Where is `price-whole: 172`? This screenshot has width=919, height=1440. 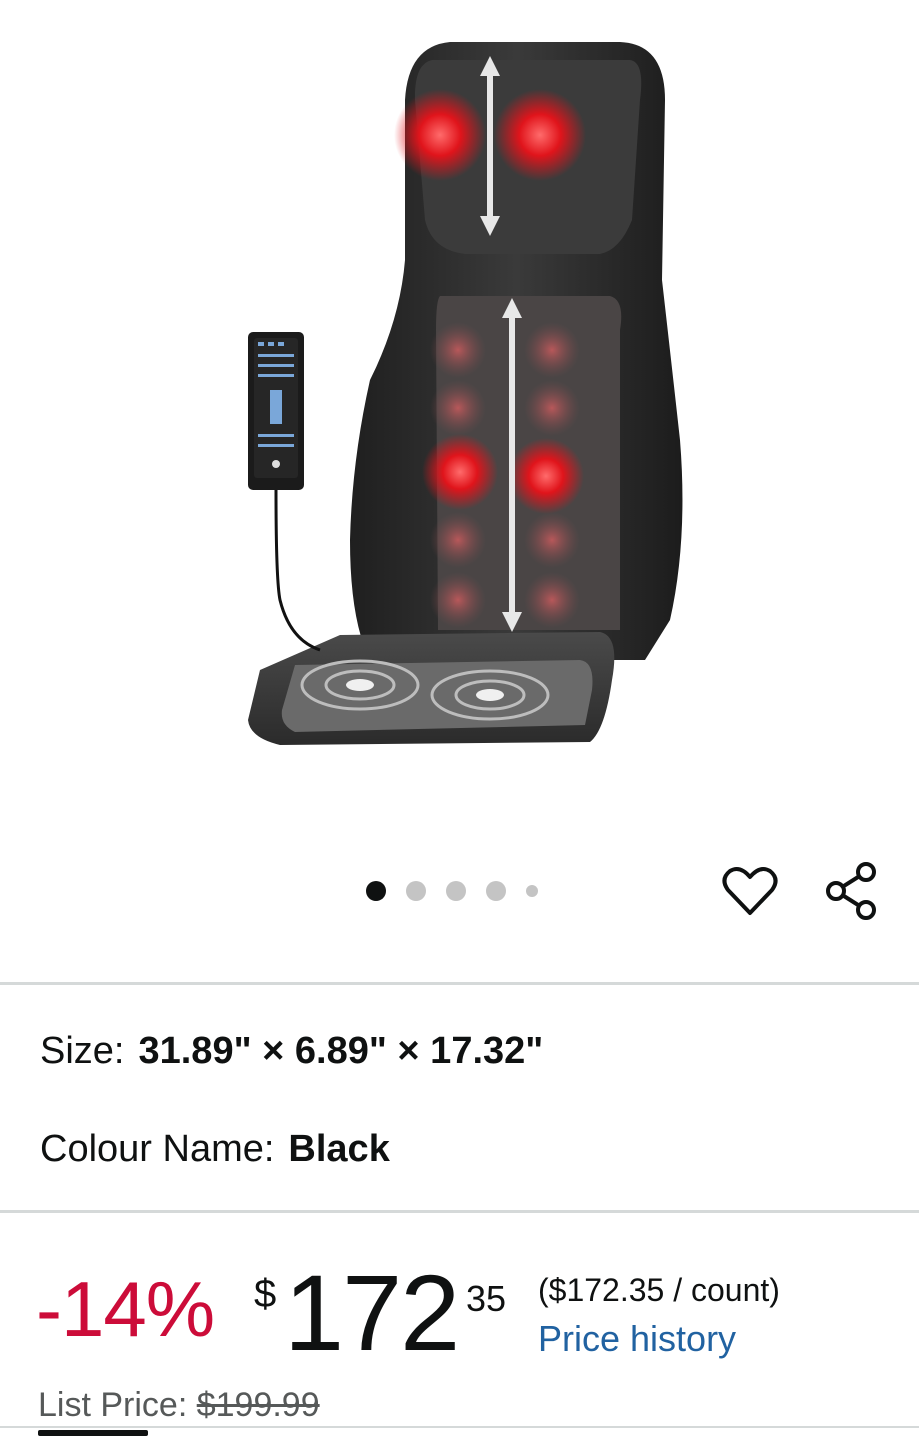 price-whole: 172 is located at coordinates (372, 1312).